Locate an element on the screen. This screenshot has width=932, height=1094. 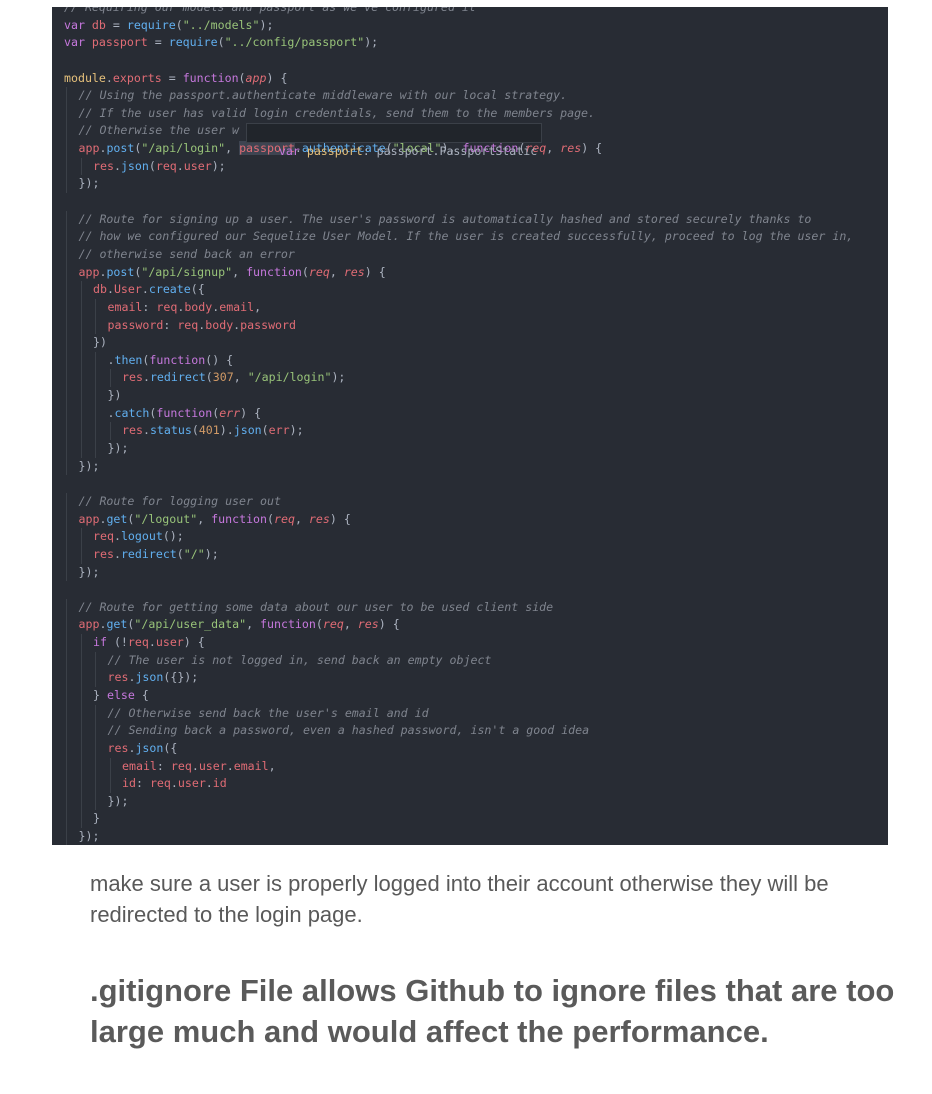
code-token: User is located at coordinates (127, 289).